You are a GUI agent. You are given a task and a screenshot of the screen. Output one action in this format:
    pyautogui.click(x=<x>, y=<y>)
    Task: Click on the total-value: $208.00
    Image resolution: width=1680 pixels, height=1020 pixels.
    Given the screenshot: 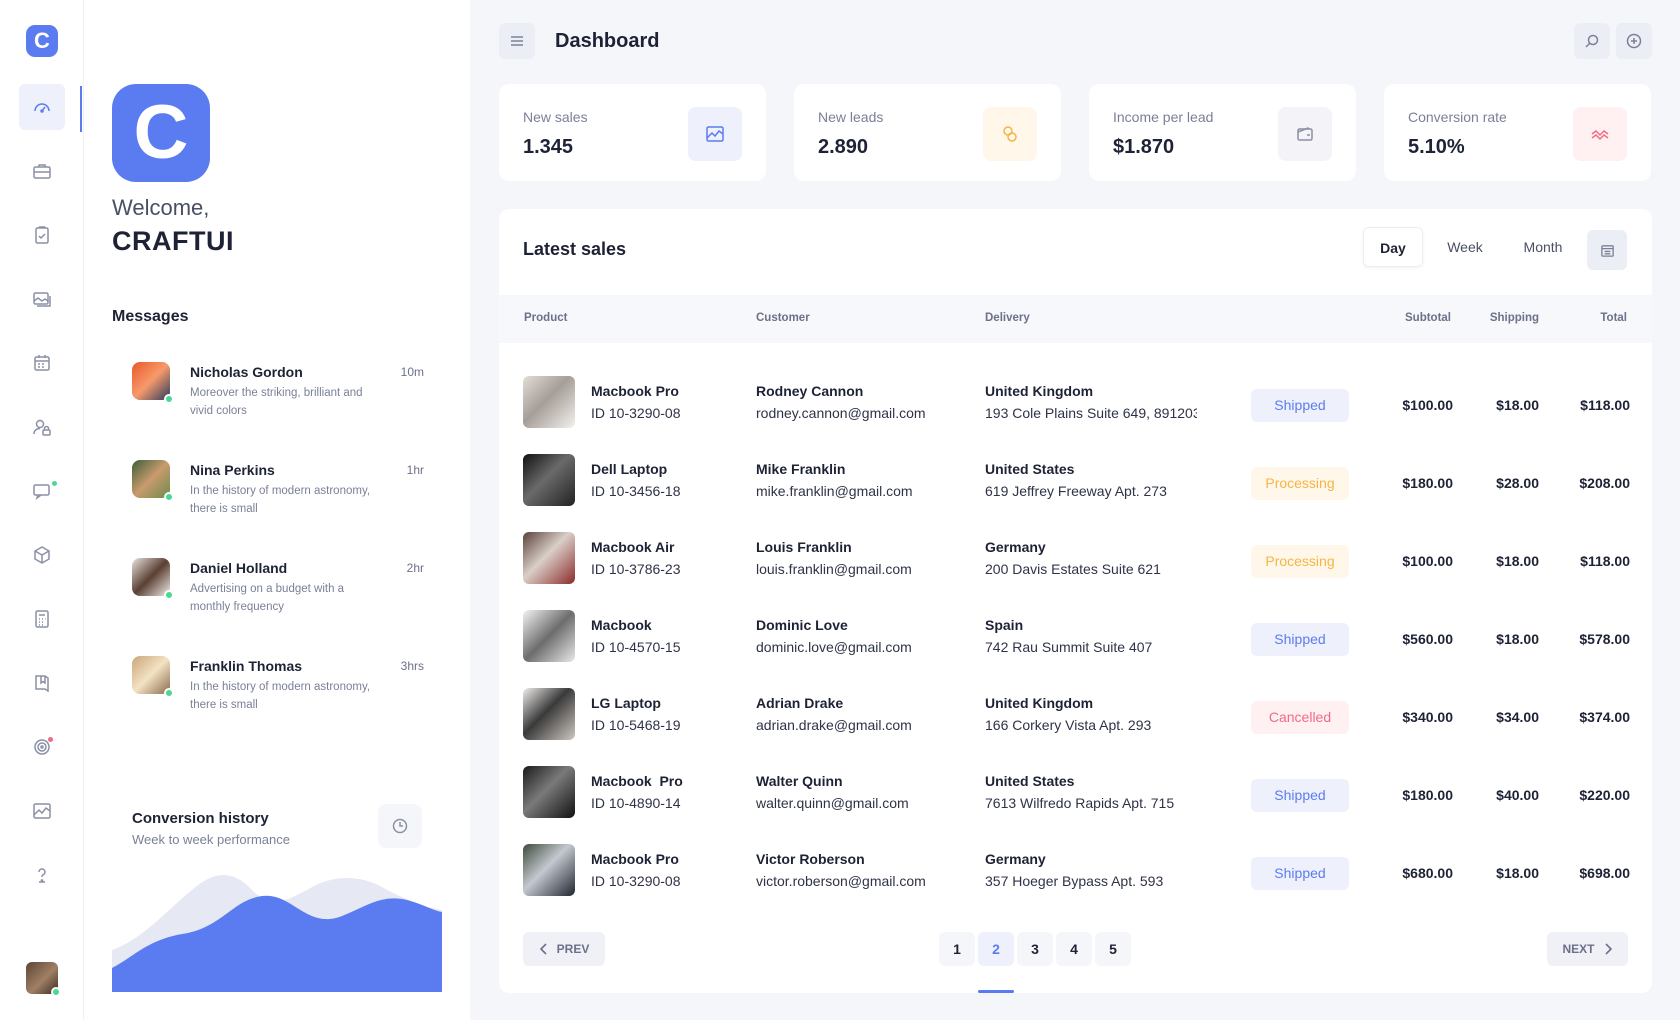 What is the action you would take?
    pyautogui.click(x=1604, y=483)
    